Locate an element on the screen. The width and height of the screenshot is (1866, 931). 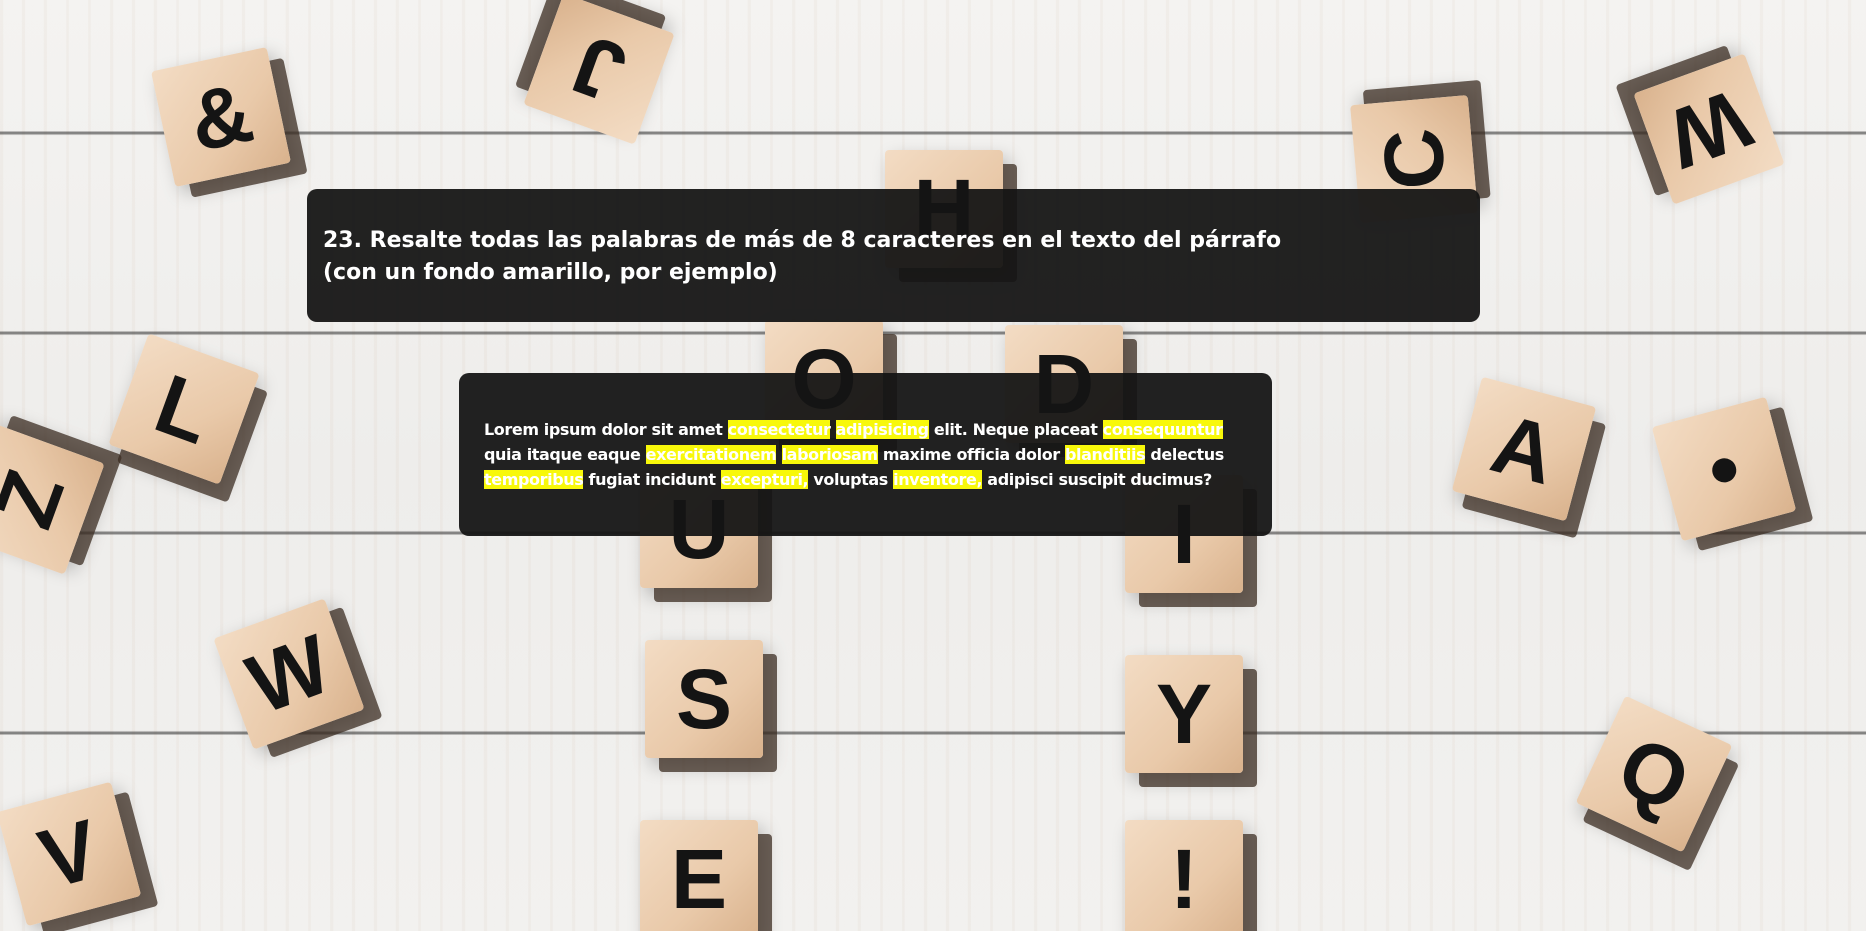
highlighted-word: adipisicing is located at coordinates (882, 429).